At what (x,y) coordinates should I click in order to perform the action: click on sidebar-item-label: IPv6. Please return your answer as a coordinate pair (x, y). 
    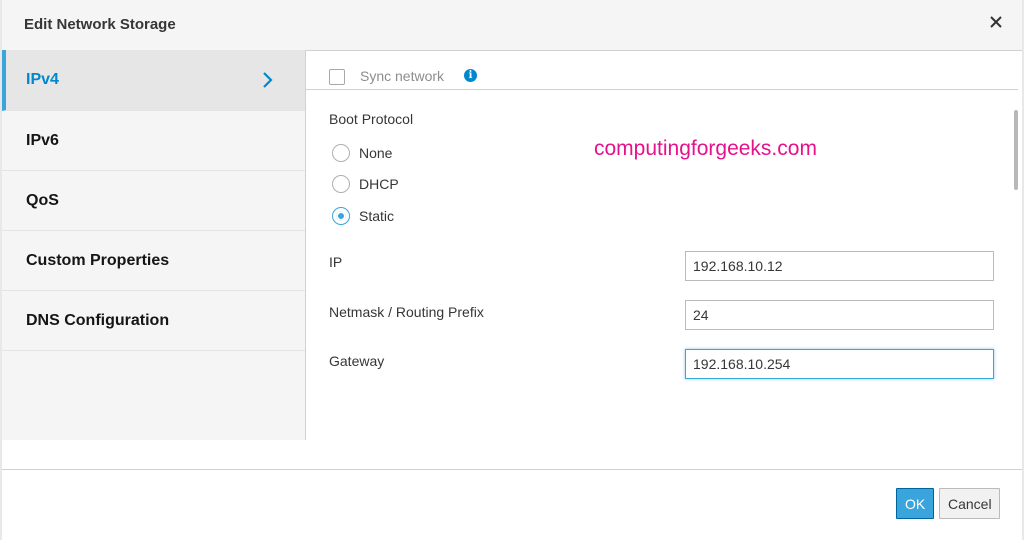
    Looking at the image, I should click on (42, 140).